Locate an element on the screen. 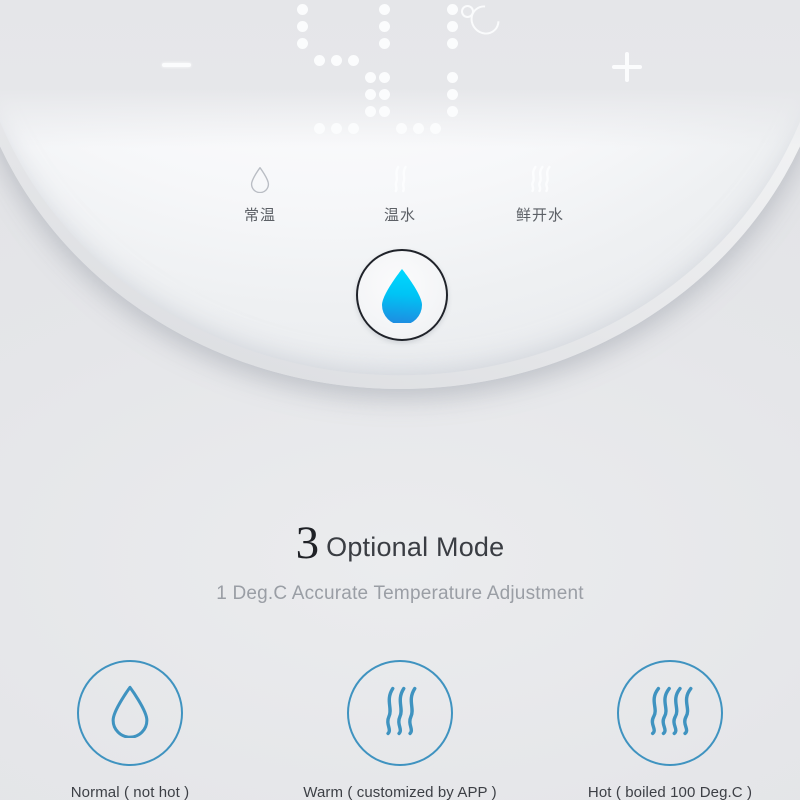 This screenshot has height=800, width=800. feature-warm: Warm ( customized by APP ) is located at coordinates (400, 730).